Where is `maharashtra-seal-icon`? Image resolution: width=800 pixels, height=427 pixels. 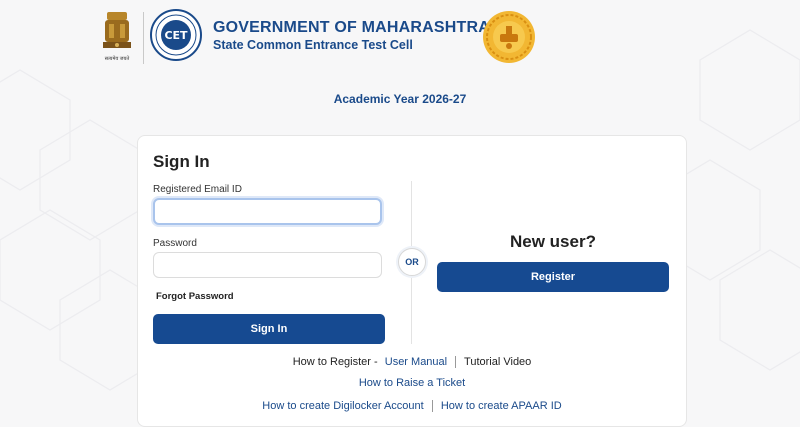
maharashtra-seal-icon is located at coordinates (509, 37).